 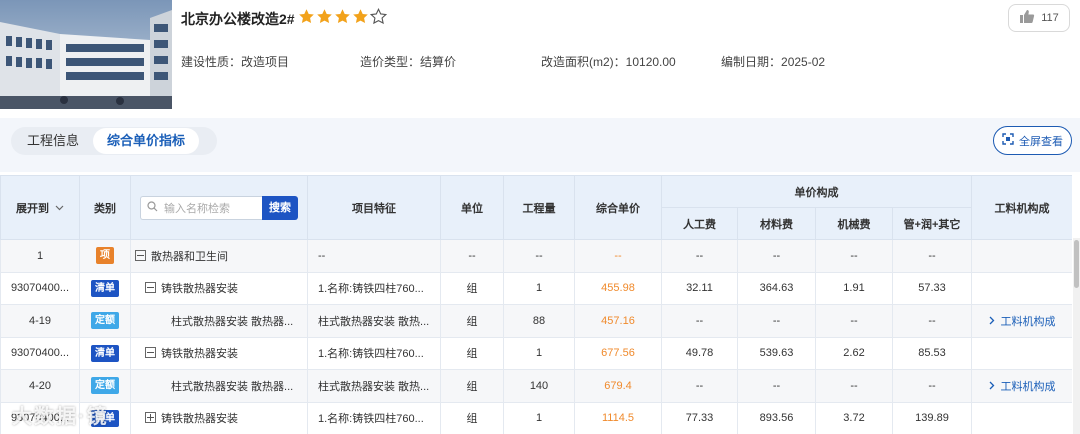 What do you see at coordinates (146, 141) in the screenshot?
I see `tab-unit-price-index: 综合单价指标` at bounding box center [146, 141].